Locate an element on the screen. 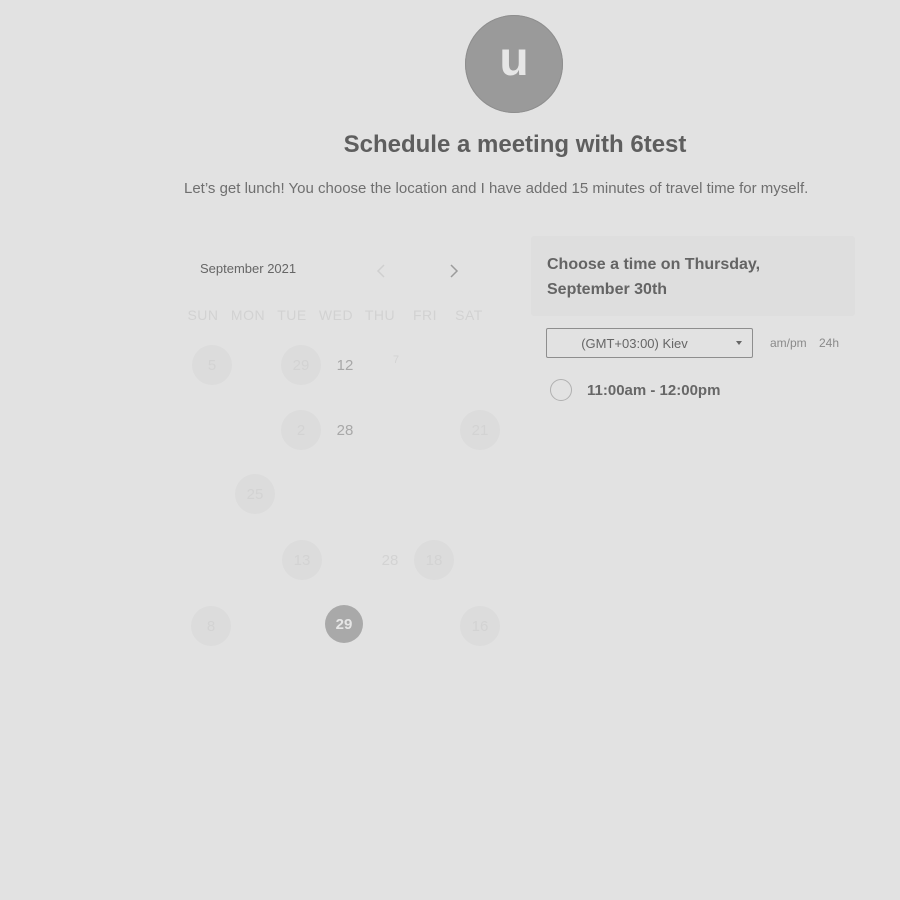 Image resolution: width=900 pixels, height=900 pixels. prev-month-button is located at coordinates (381, 271).